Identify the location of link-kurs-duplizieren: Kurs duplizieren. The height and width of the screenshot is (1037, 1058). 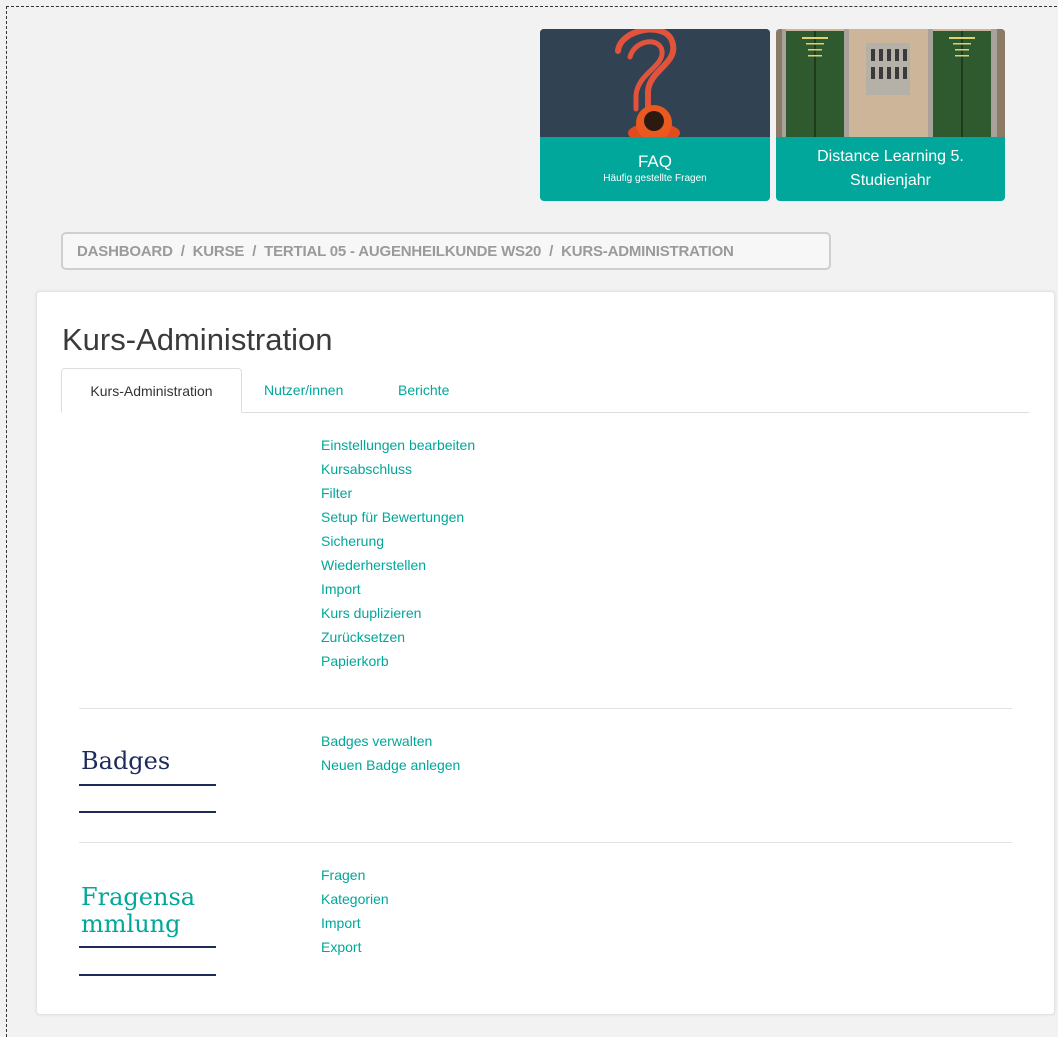
(398, 613).